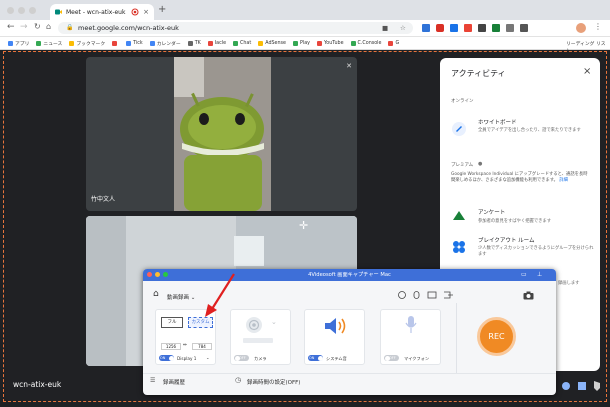 The width and height of the screenshot is (610, 407). What do you see at coordinates (260, 358) in the screenshot?
I see `camera-label: カメラ` at bounding box center [260, 358].